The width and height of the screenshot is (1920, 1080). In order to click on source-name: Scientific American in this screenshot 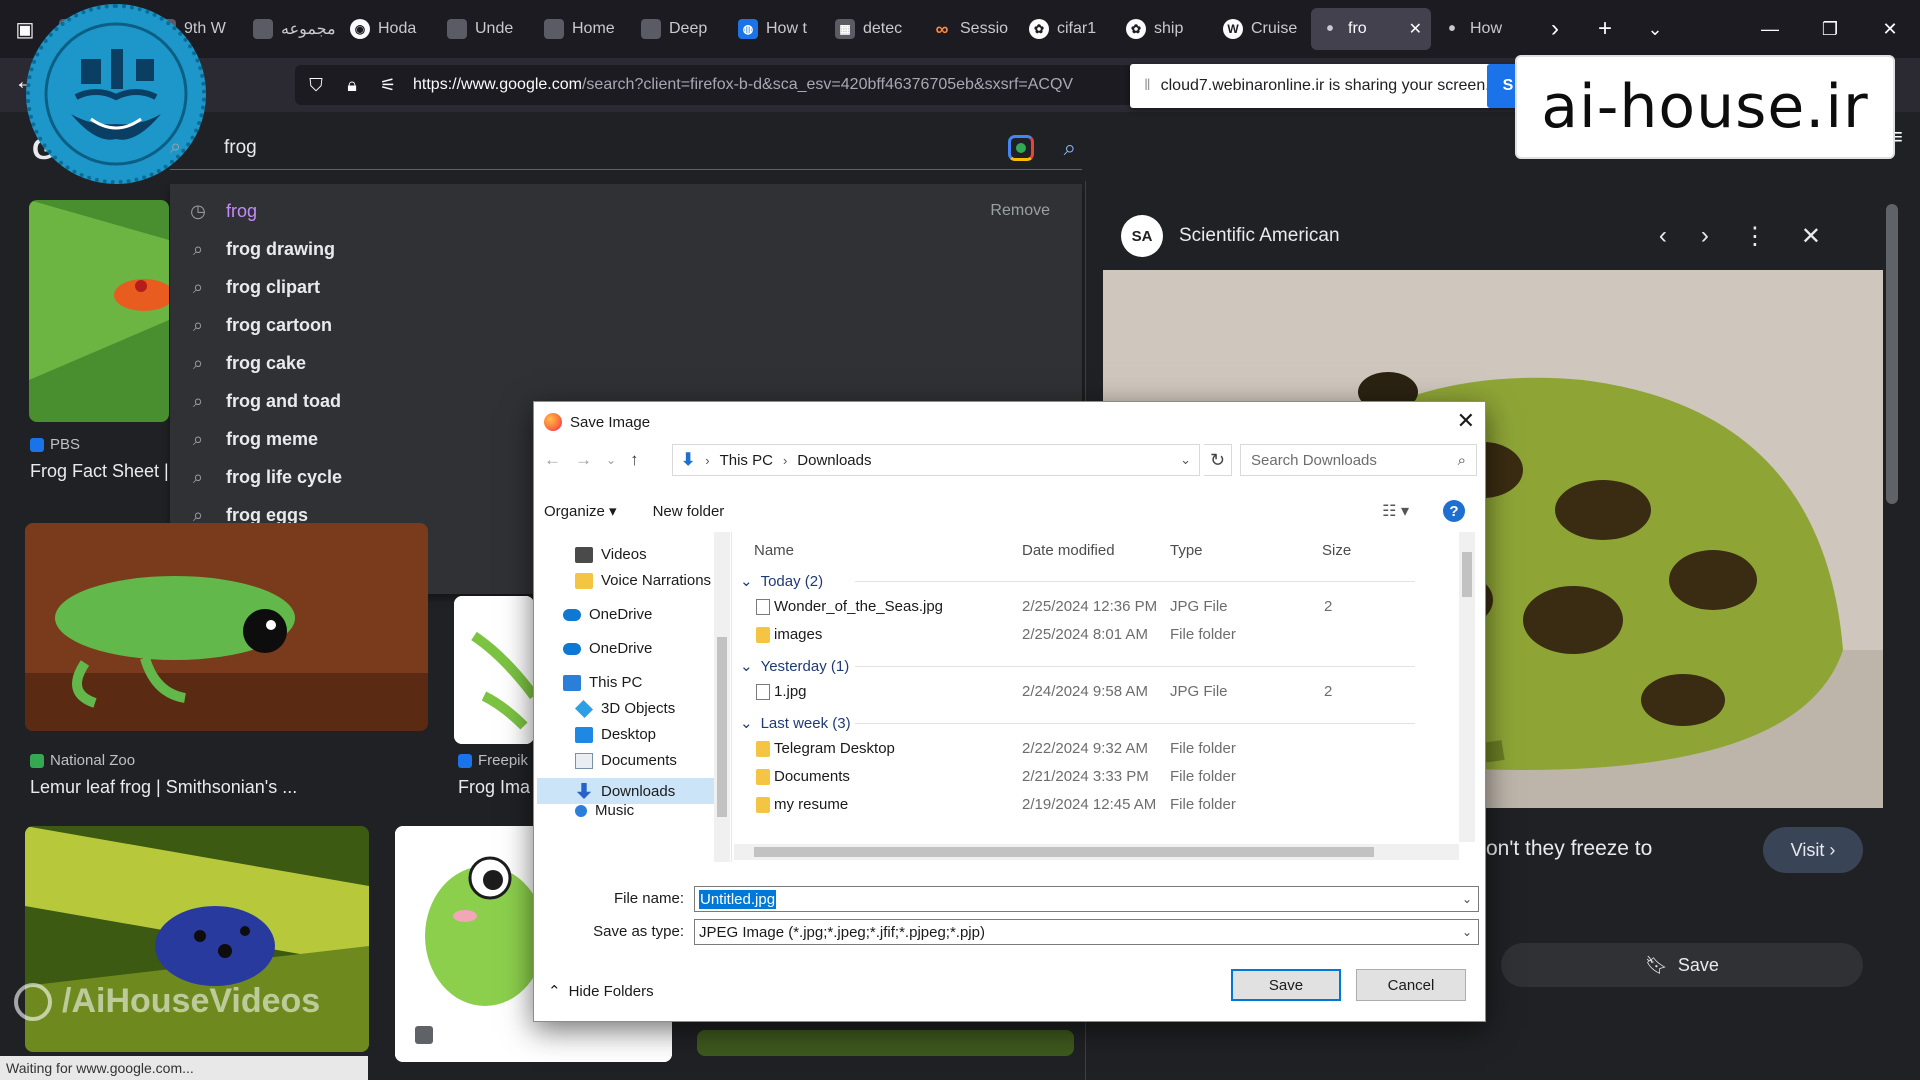, I will do `click(1259, 236)`.